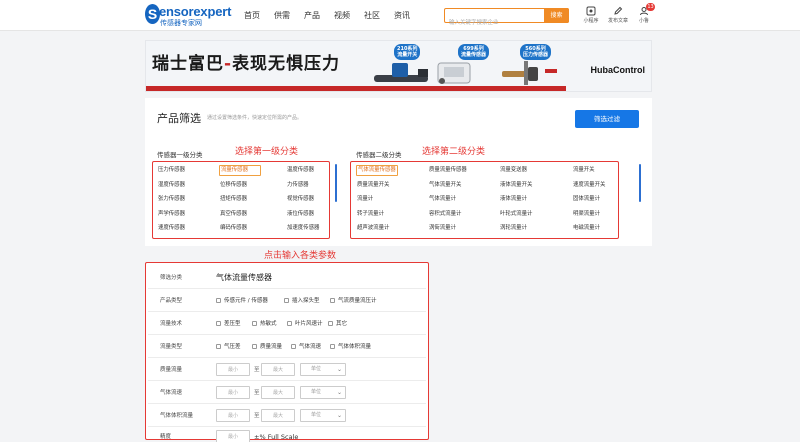 The width and height of the screenshot is (800, 442). I want to click on level2-item: 固体流量计, so click(607, 201).